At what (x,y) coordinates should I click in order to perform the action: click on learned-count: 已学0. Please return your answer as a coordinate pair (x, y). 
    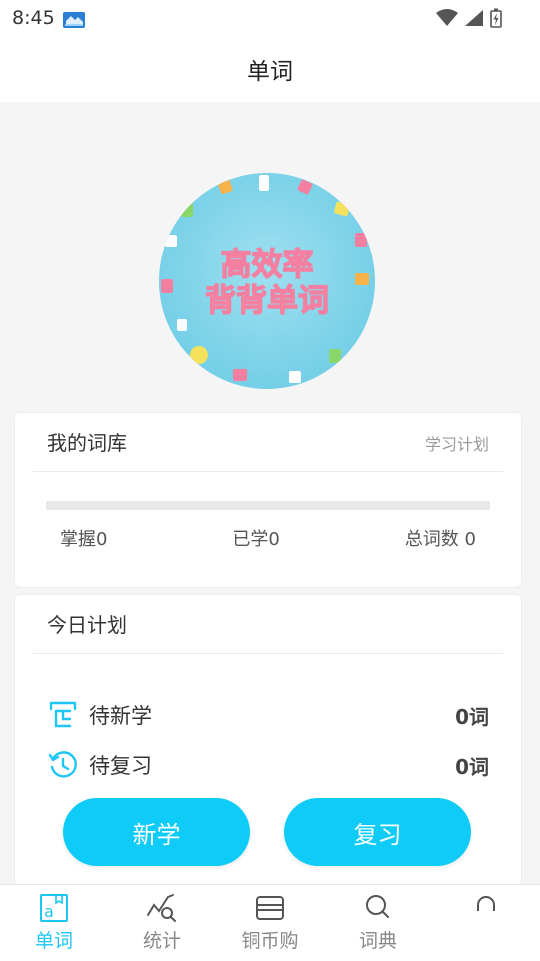
    Looking at the image, I should click on (256, 539).